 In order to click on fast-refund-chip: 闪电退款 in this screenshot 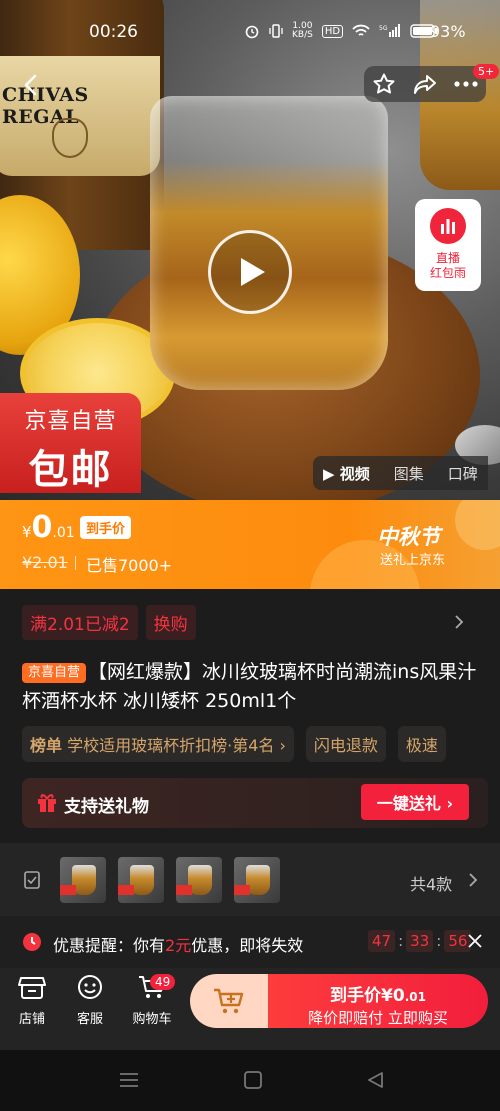, I will do `click(345, 744)`.